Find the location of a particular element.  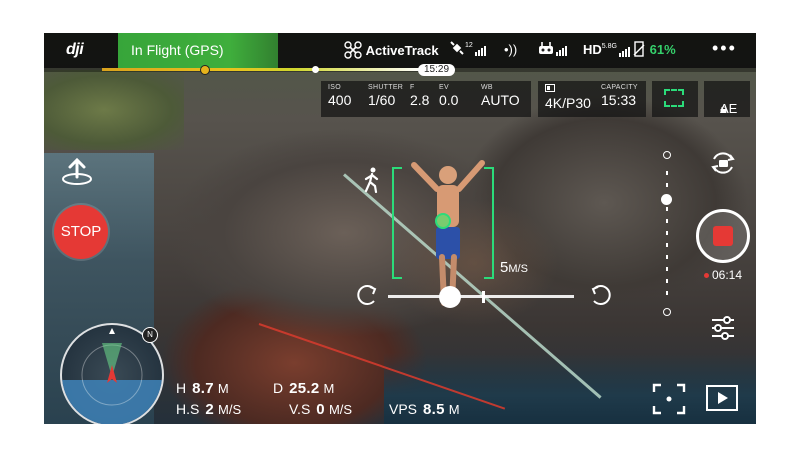

hd-video-signal: HD5.8G is located at coordinates (607, 49).